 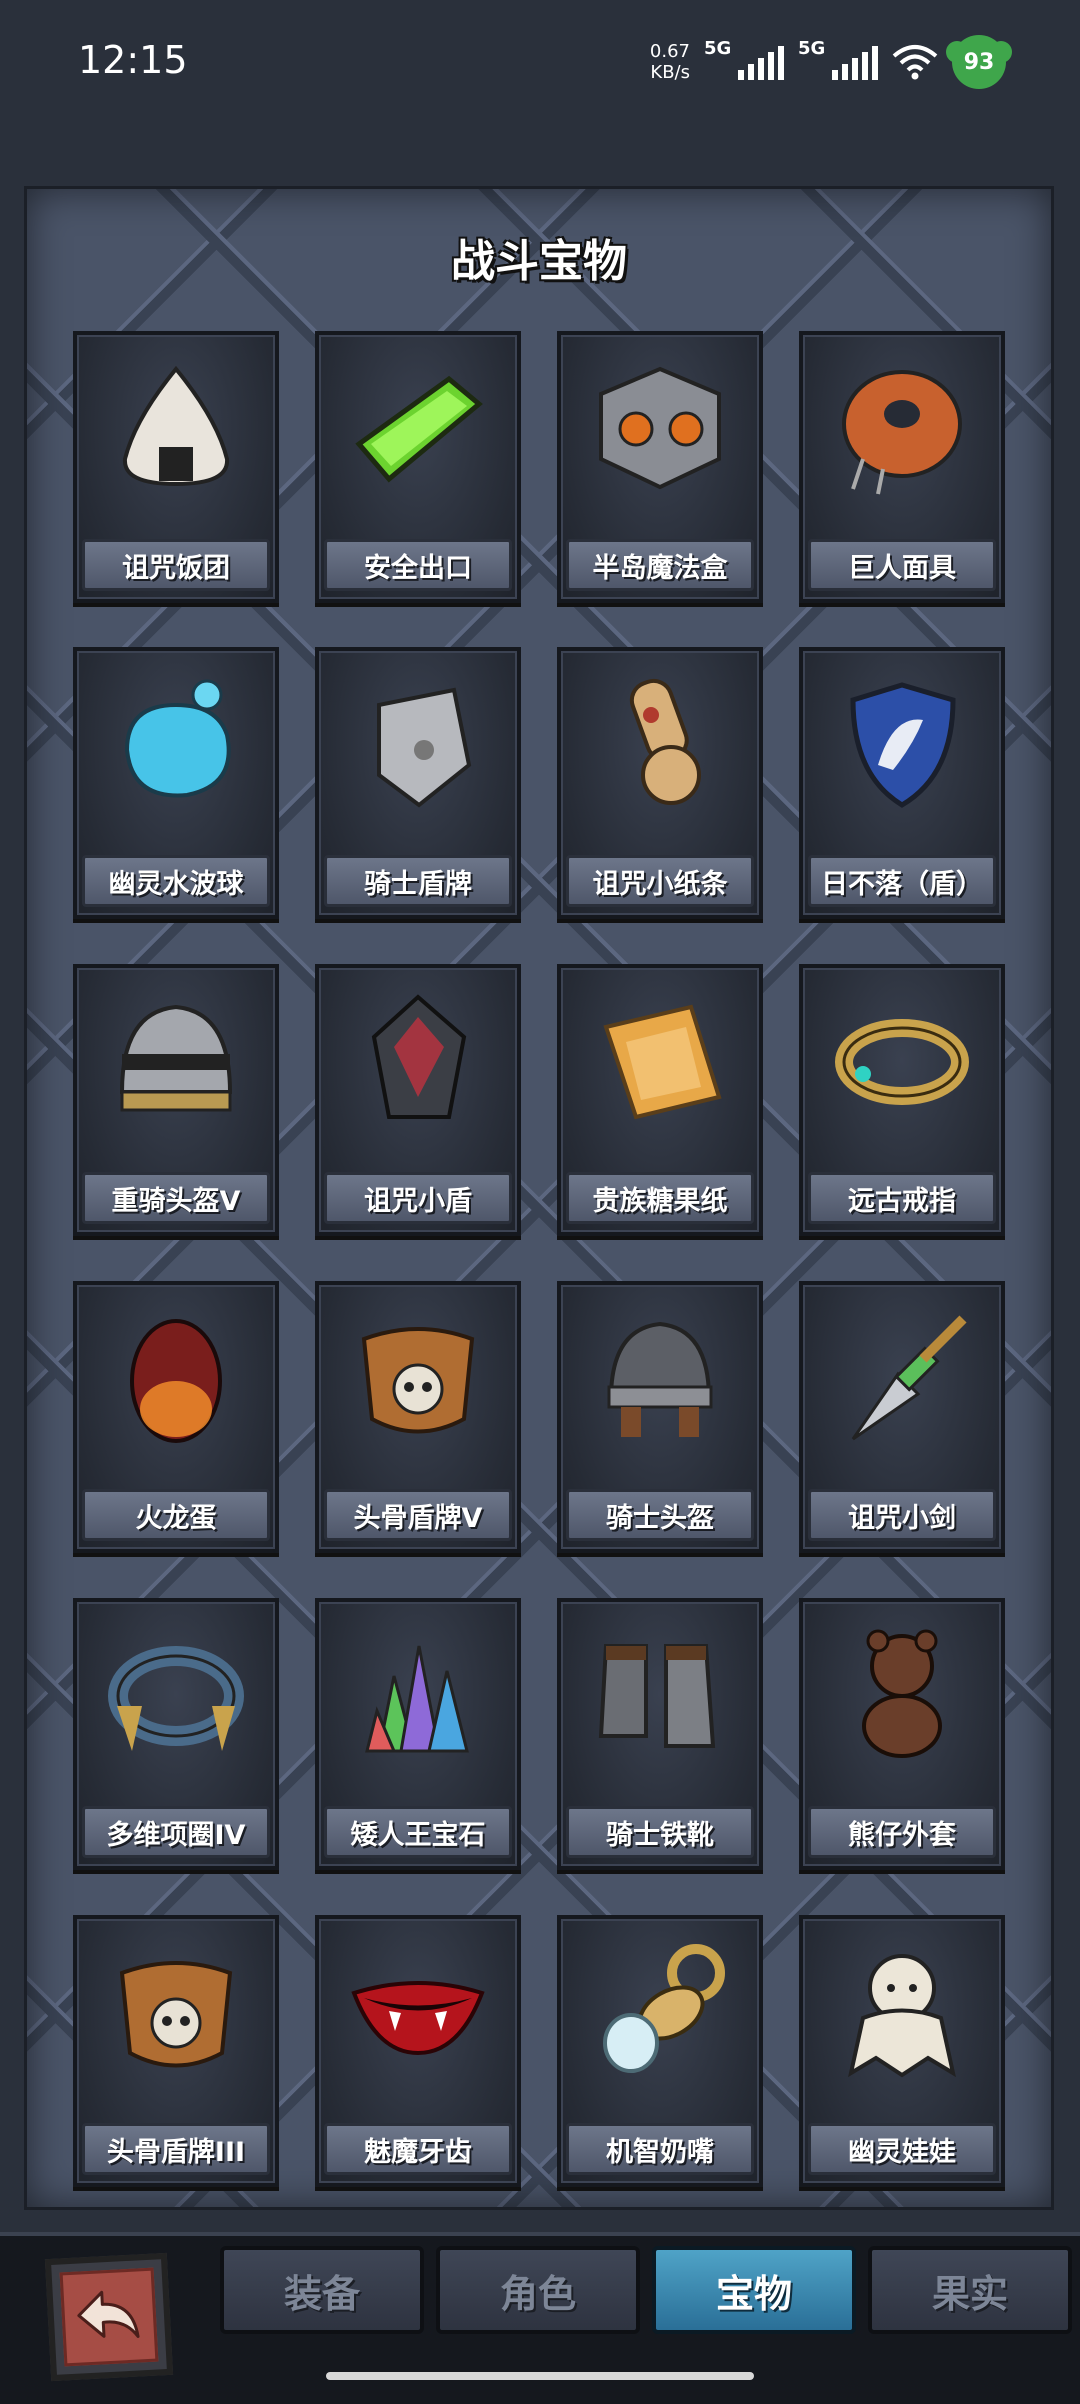 What do you see at coordinates (754, 2290) in the screenshot?
I see `tab-treasures: 宝物` at bounding box center [754, 2290].